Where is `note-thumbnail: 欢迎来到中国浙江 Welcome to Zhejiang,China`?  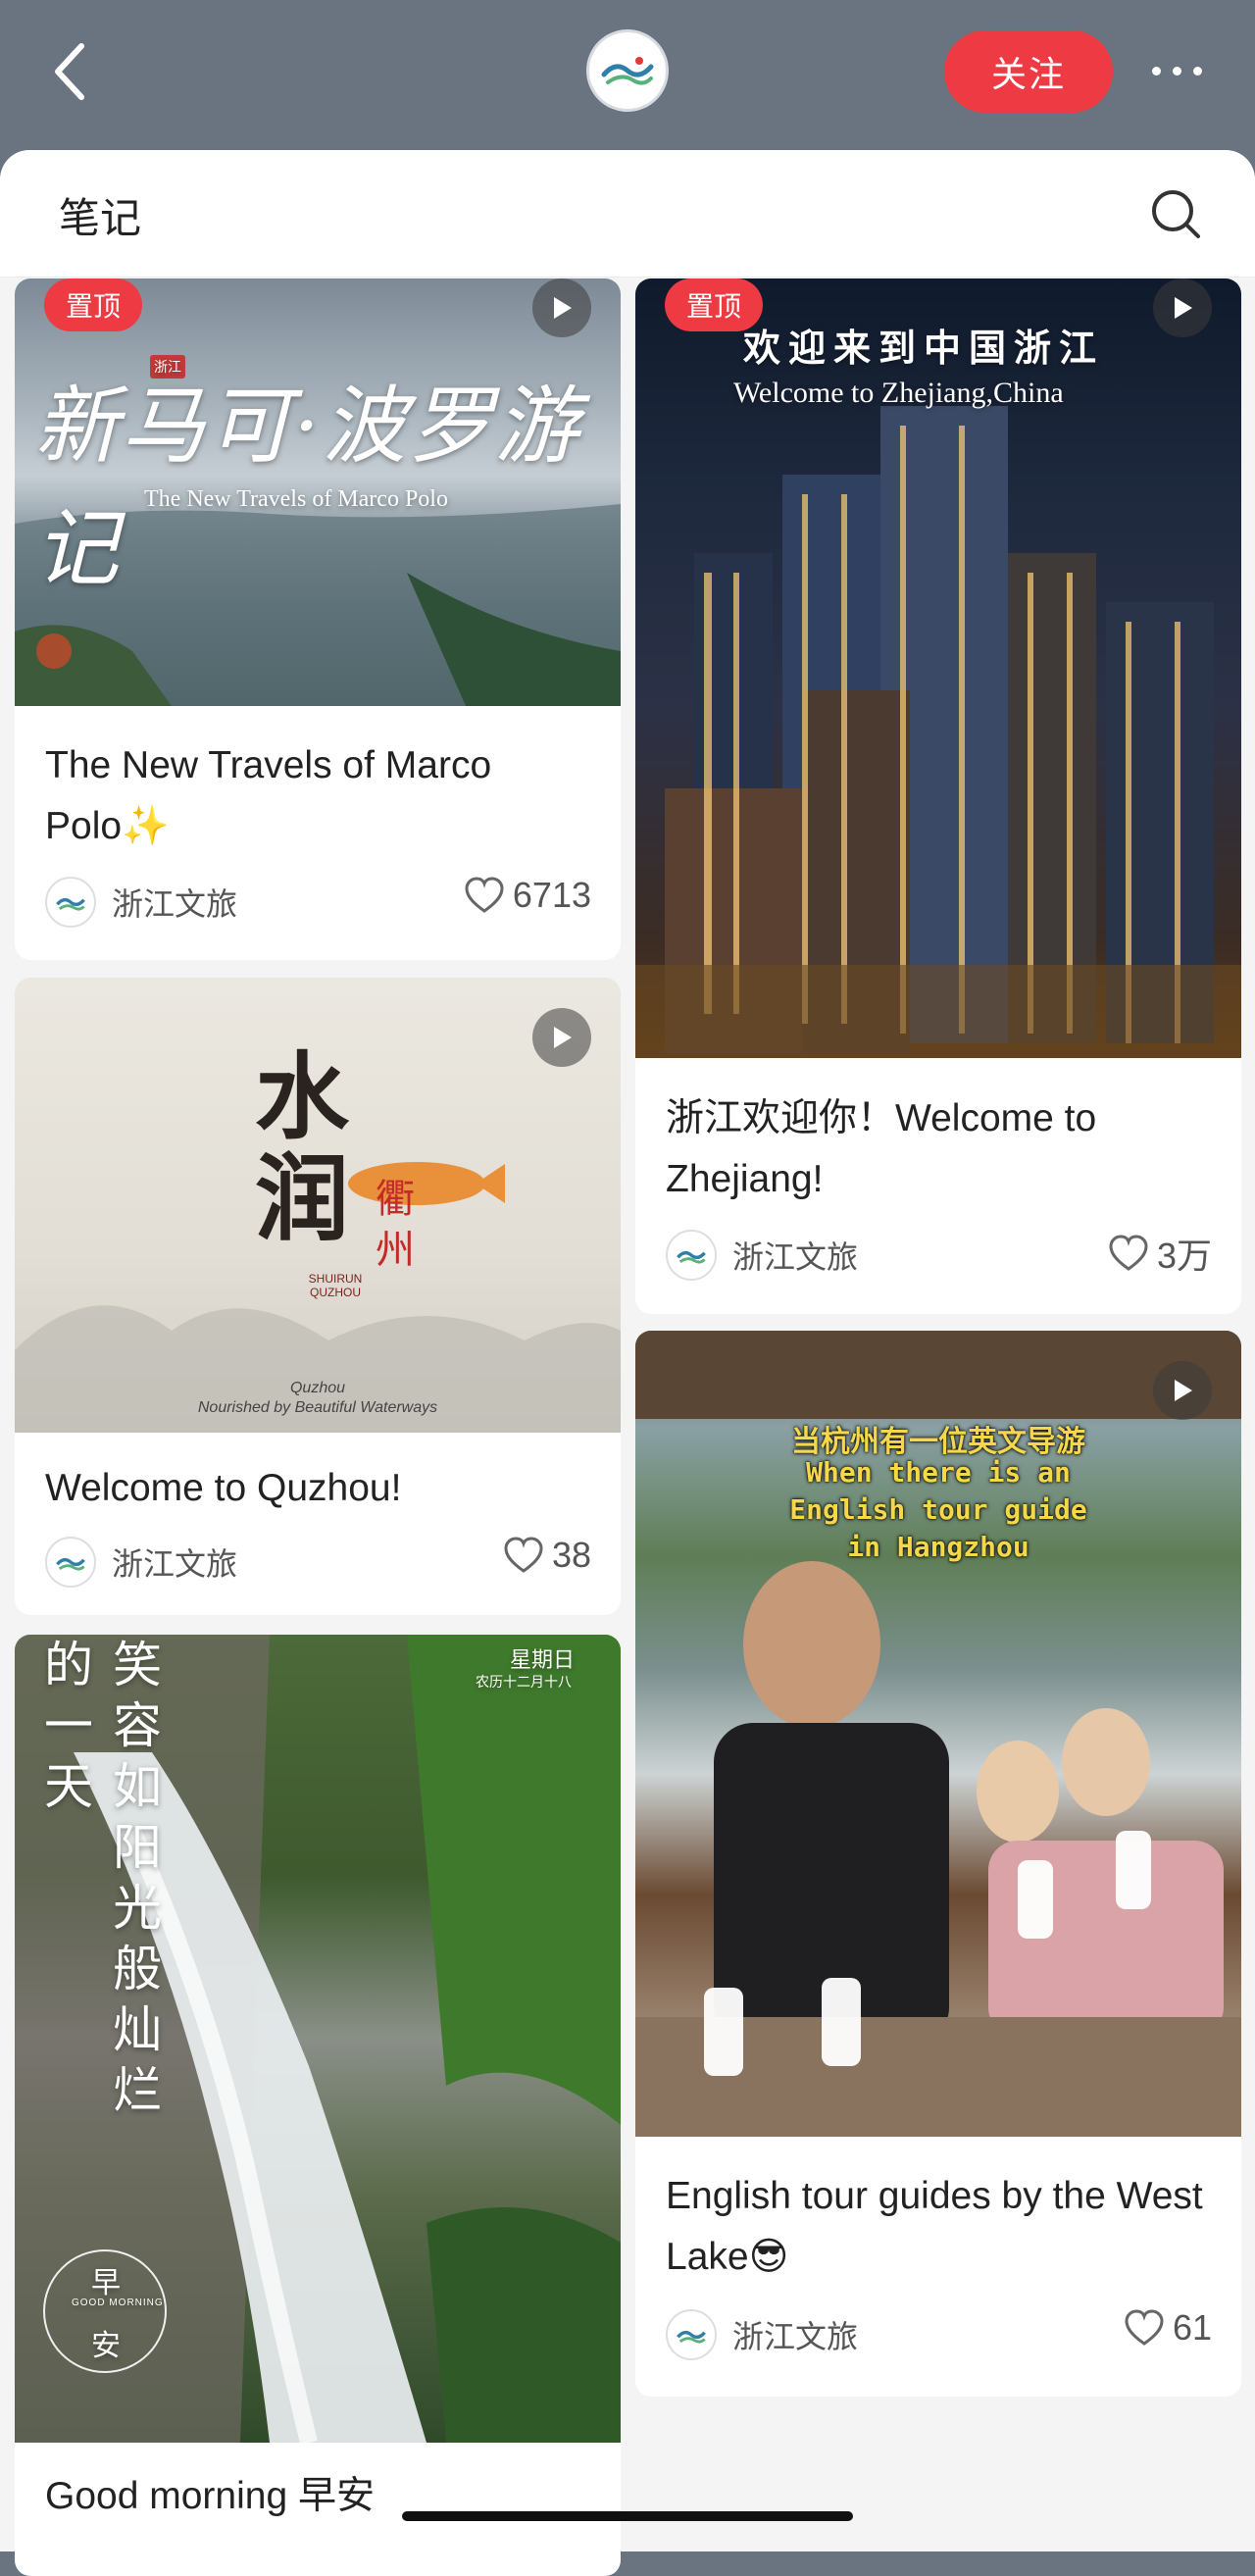 note-thumbnail: 欢迎来到中国浙江 Welcome to Zhejiang,China is located at coordinates (938, 668).